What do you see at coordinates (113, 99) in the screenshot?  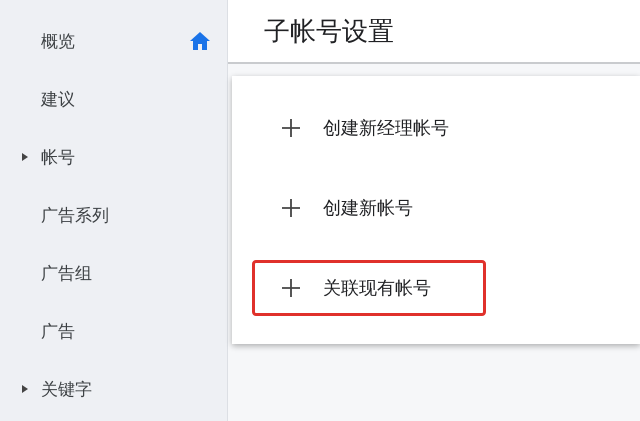 I see `nav-item: 建议` at bounding box center [113, 99].